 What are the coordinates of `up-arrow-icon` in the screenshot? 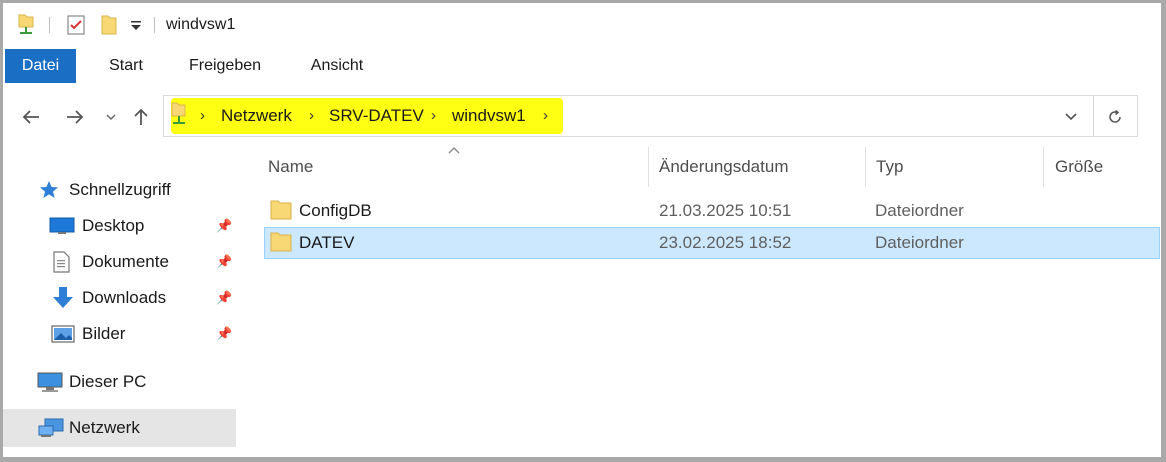 It's located at (141, 116).